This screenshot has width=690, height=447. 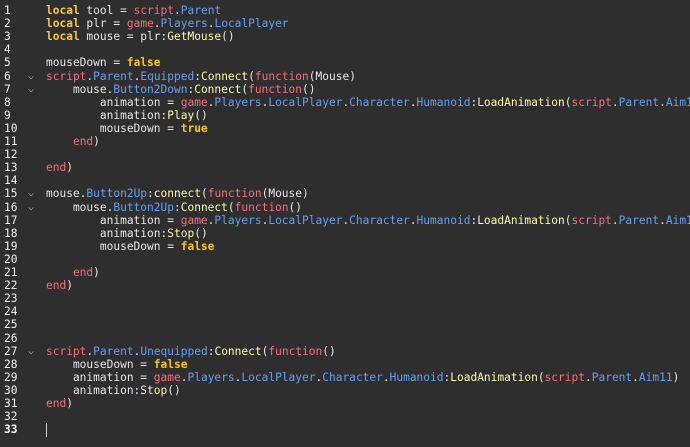 What do you see at coordinates (197, 76) in the screenshot?
I see `code-token: :` at bounding box center [197, 76].